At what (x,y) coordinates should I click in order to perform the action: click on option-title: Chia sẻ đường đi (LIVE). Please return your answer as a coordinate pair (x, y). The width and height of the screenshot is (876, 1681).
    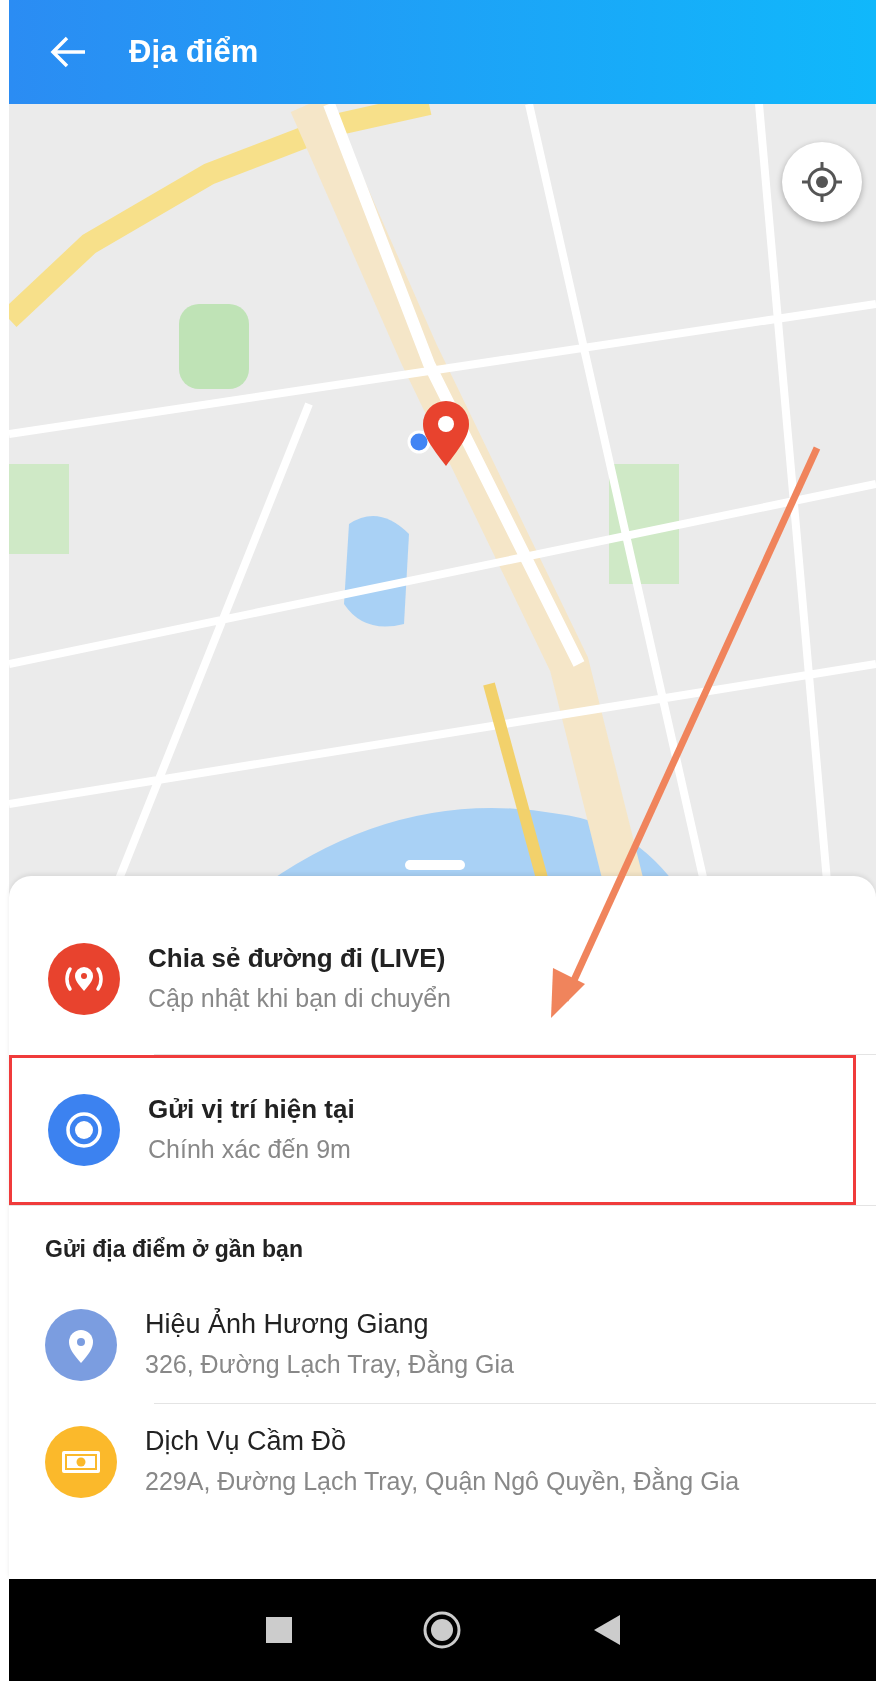
    Looking at the image, I should click on (297, 959).